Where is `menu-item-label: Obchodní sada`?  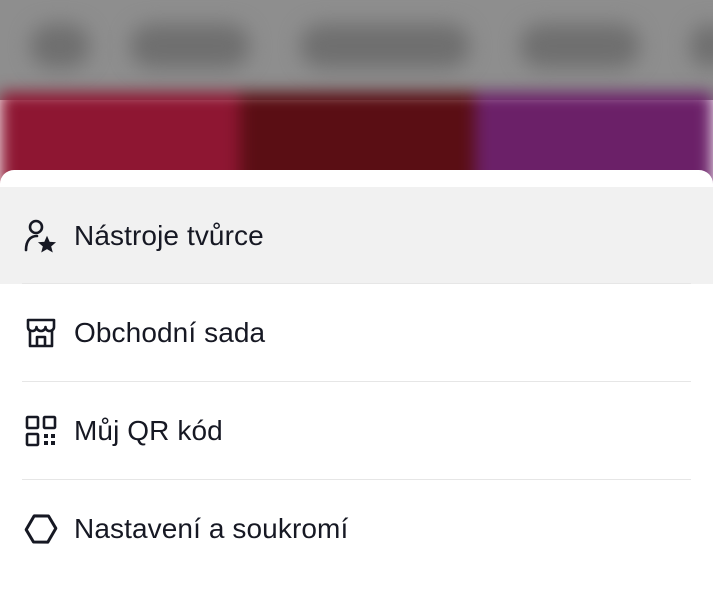 menu-item-label: Obchodní sada is located at coordinates (170, 332).